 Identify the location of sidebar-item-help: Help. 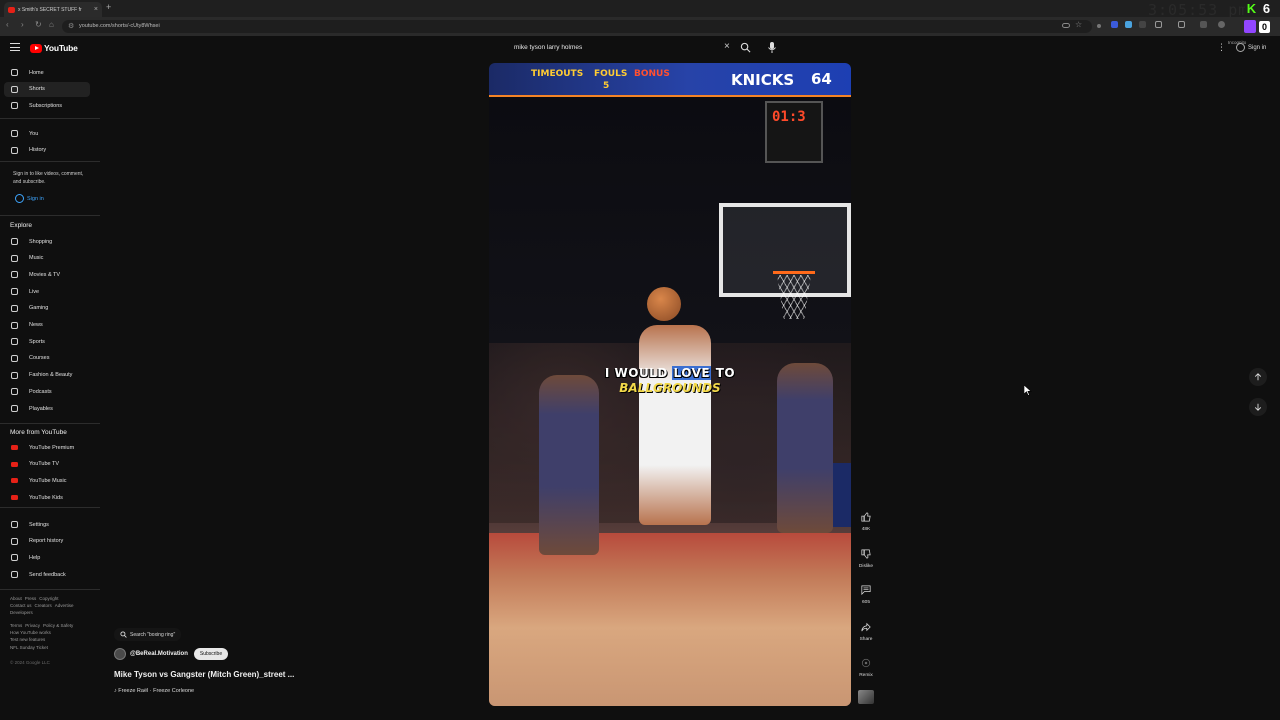
(47, 557).